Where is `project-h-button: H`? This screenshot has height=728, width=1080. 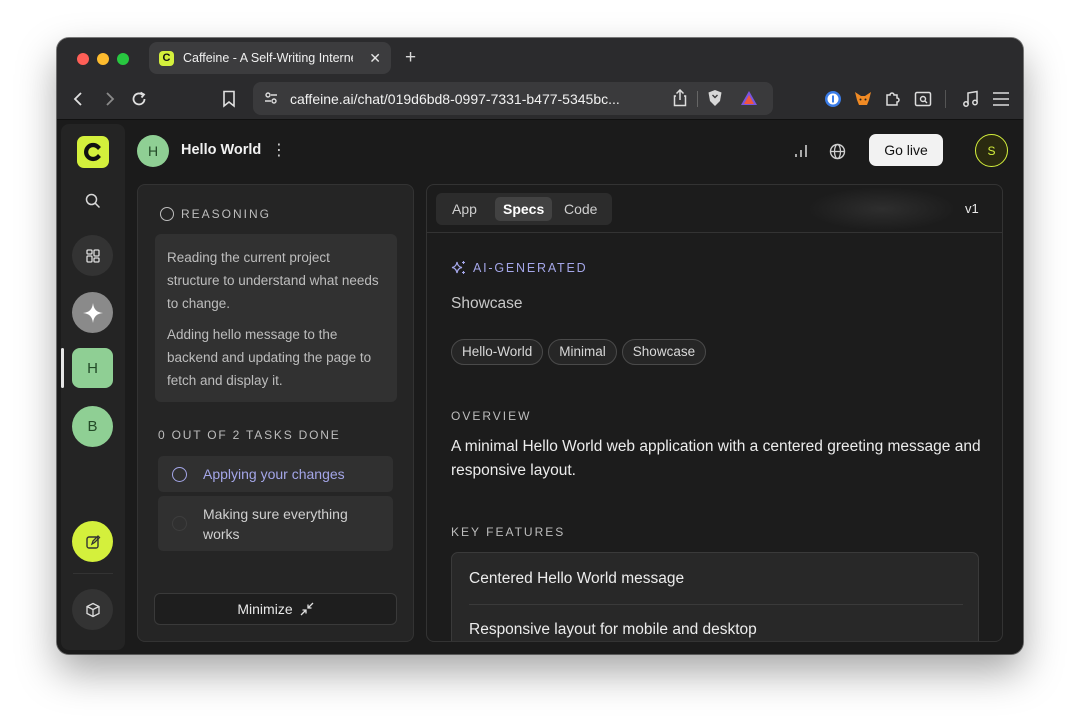 project-h-button: H is located at coordinates (92, 368).